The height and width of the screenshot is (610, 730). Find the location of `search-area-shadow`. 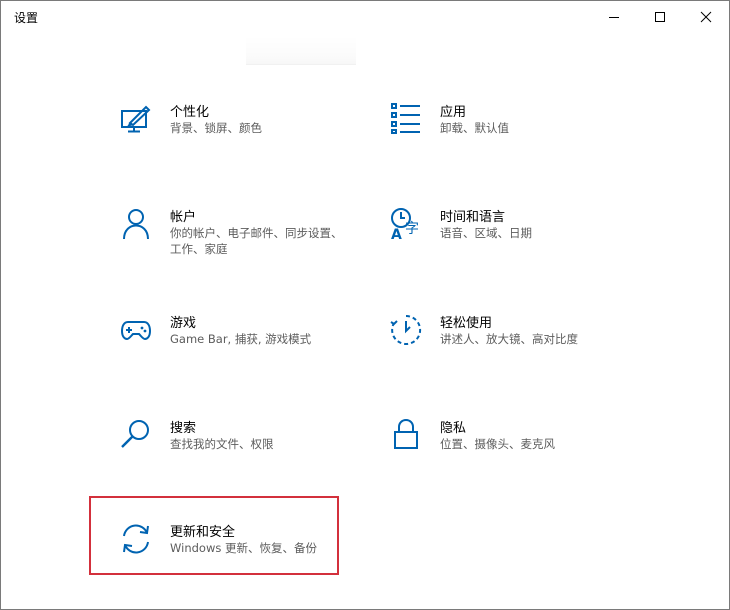

search-area-shadow is located at coordinates (301, 50).